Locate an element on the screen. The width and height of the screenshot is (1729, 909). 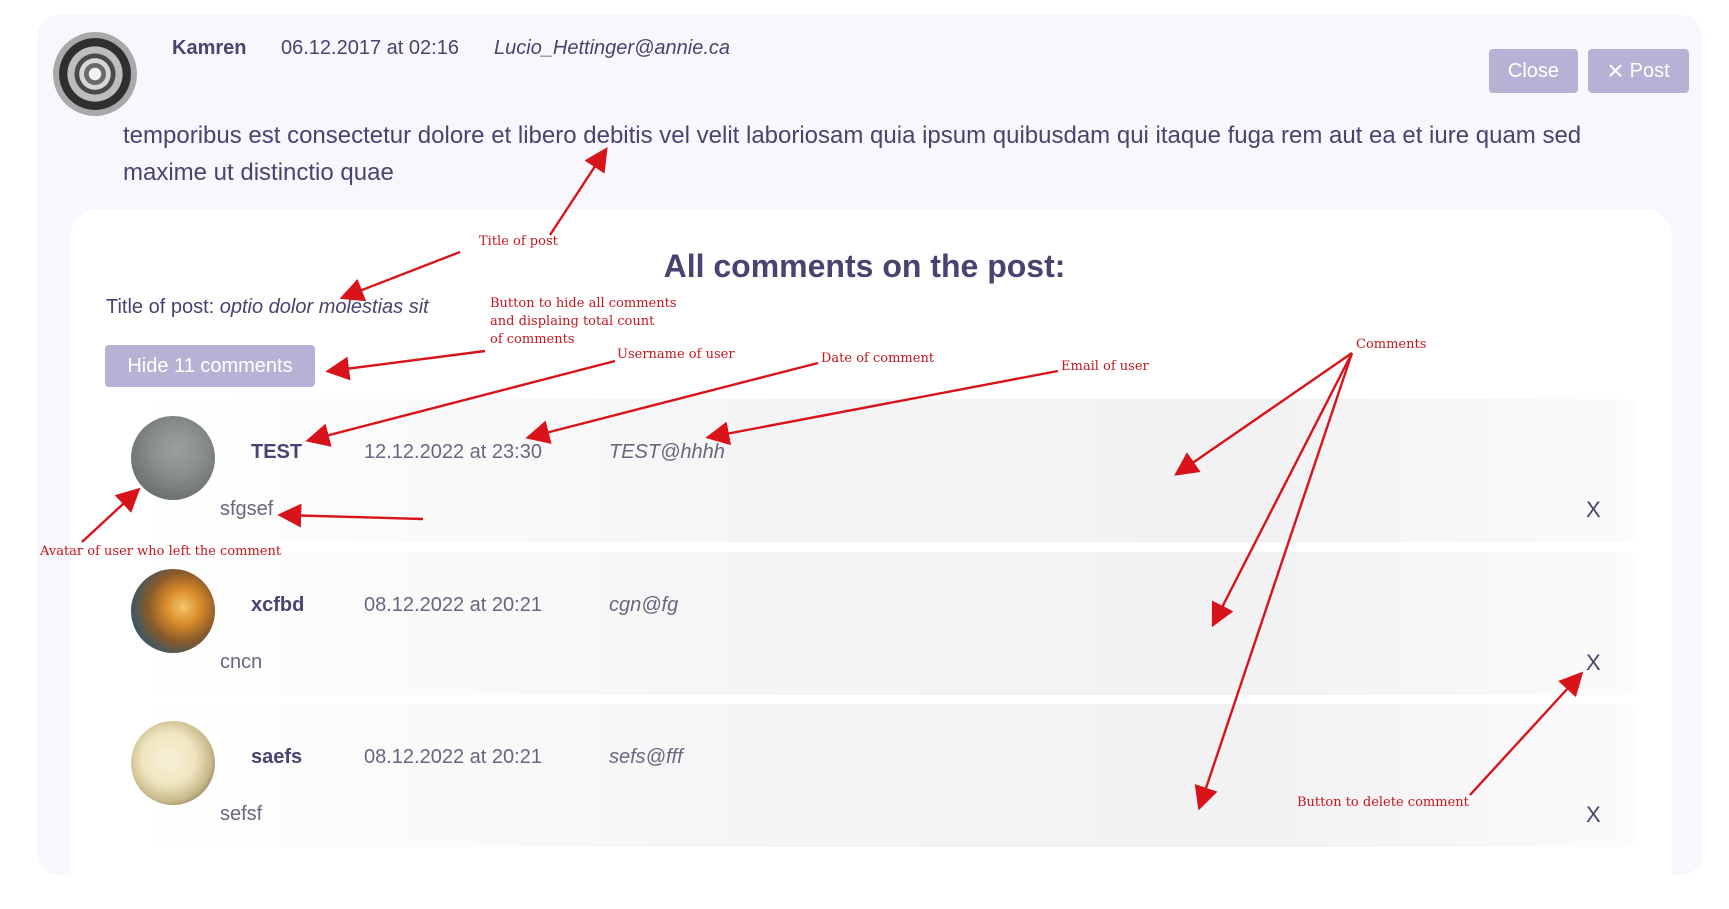
comment-email: cgn@fg is located at coordinates (644, 605).